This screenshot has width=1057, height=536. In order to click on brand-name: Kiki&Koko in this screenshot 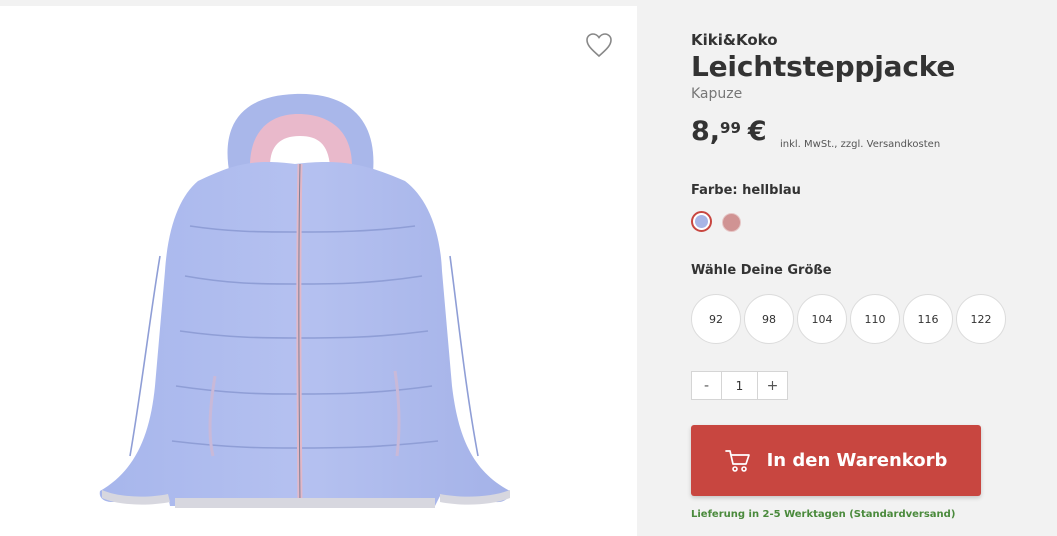, I will do `click(734, 40)`.